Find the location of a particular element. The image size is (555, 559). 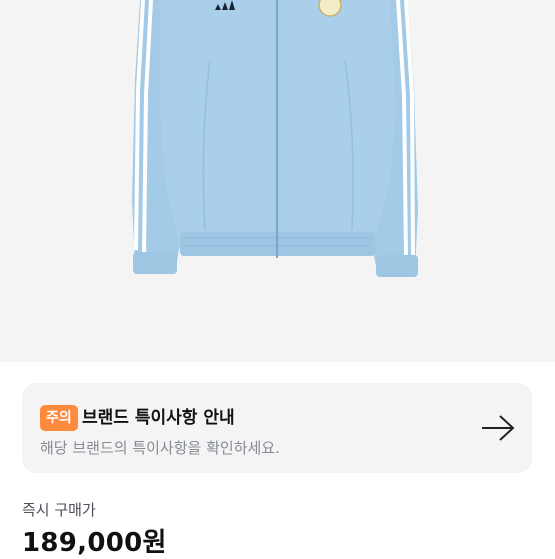

brand-notice-card: 주의 브랜드 특이사항 안내 해당 브랜드의 특이사항을 확인하세요. is located at coordinates (277, 428).